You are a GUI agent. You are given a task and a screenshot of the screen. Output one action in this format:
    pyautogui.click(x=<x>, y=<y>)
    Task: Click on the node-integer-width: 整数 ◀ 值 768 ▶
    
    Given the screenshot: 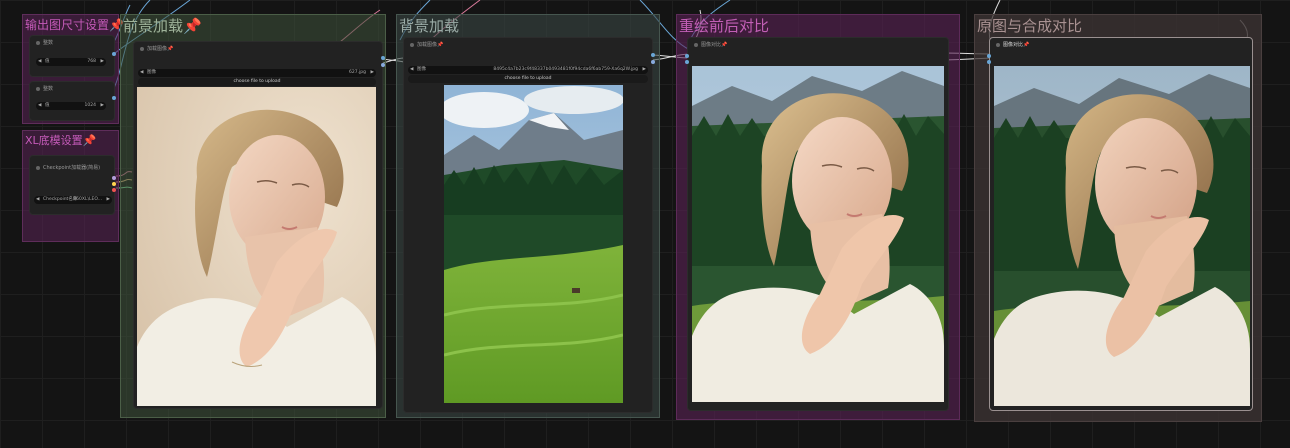 What is the action you would take?
    pyautogui.click(x=72, y=56)
    